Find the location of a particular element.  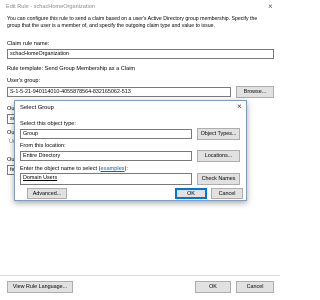

enter-names-suffix: ): is located at coordinates (126, 169).